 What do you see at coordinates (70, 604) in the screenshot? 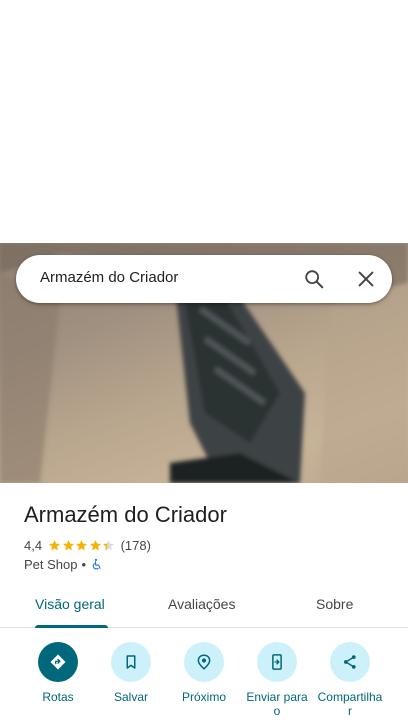
I see `tab-overview: Visão geral` at bounding box center [70, 604].